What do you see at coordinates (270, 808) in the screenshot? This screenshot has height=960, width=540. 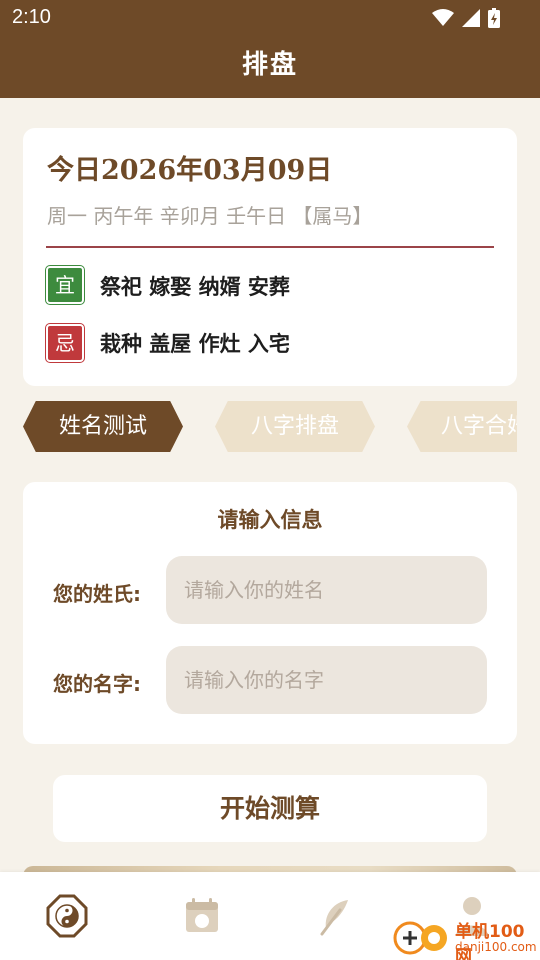 I see `start-calculate-button: 开始测算` at bounding box center [270, 808].